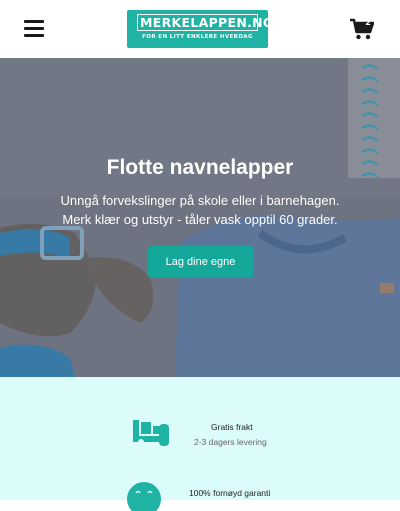 This screenshot has width=400, height=511. What do you see at coordinates (205, 22) in the screenshot?
I see `logo-text: MERKELAPPEN.NO` at bounding box center [205, 22].